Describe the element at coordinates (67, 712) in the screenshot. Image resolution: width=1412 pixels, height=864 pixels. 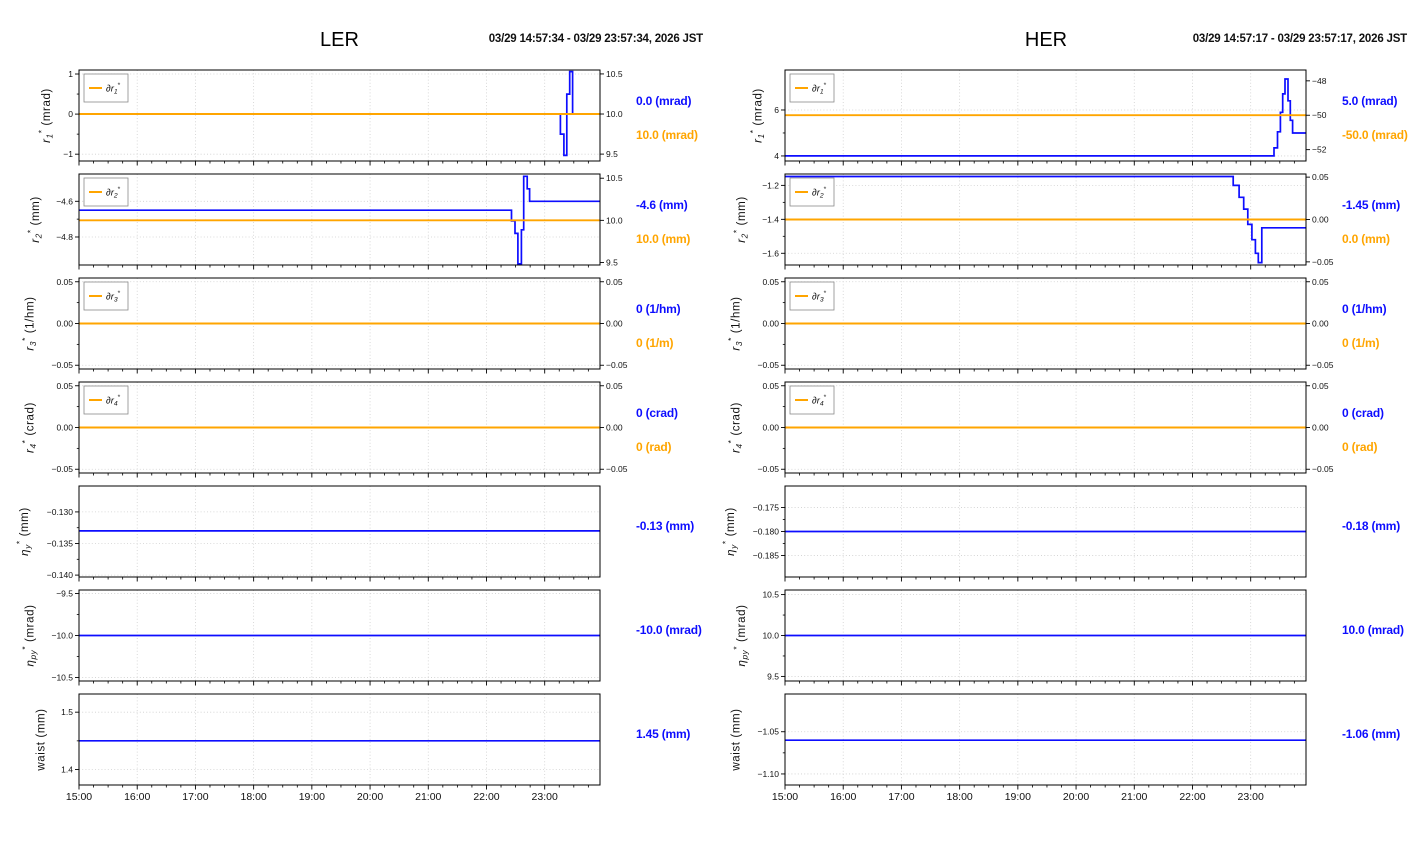
I see `y-tick-label: 1.5` at that location.